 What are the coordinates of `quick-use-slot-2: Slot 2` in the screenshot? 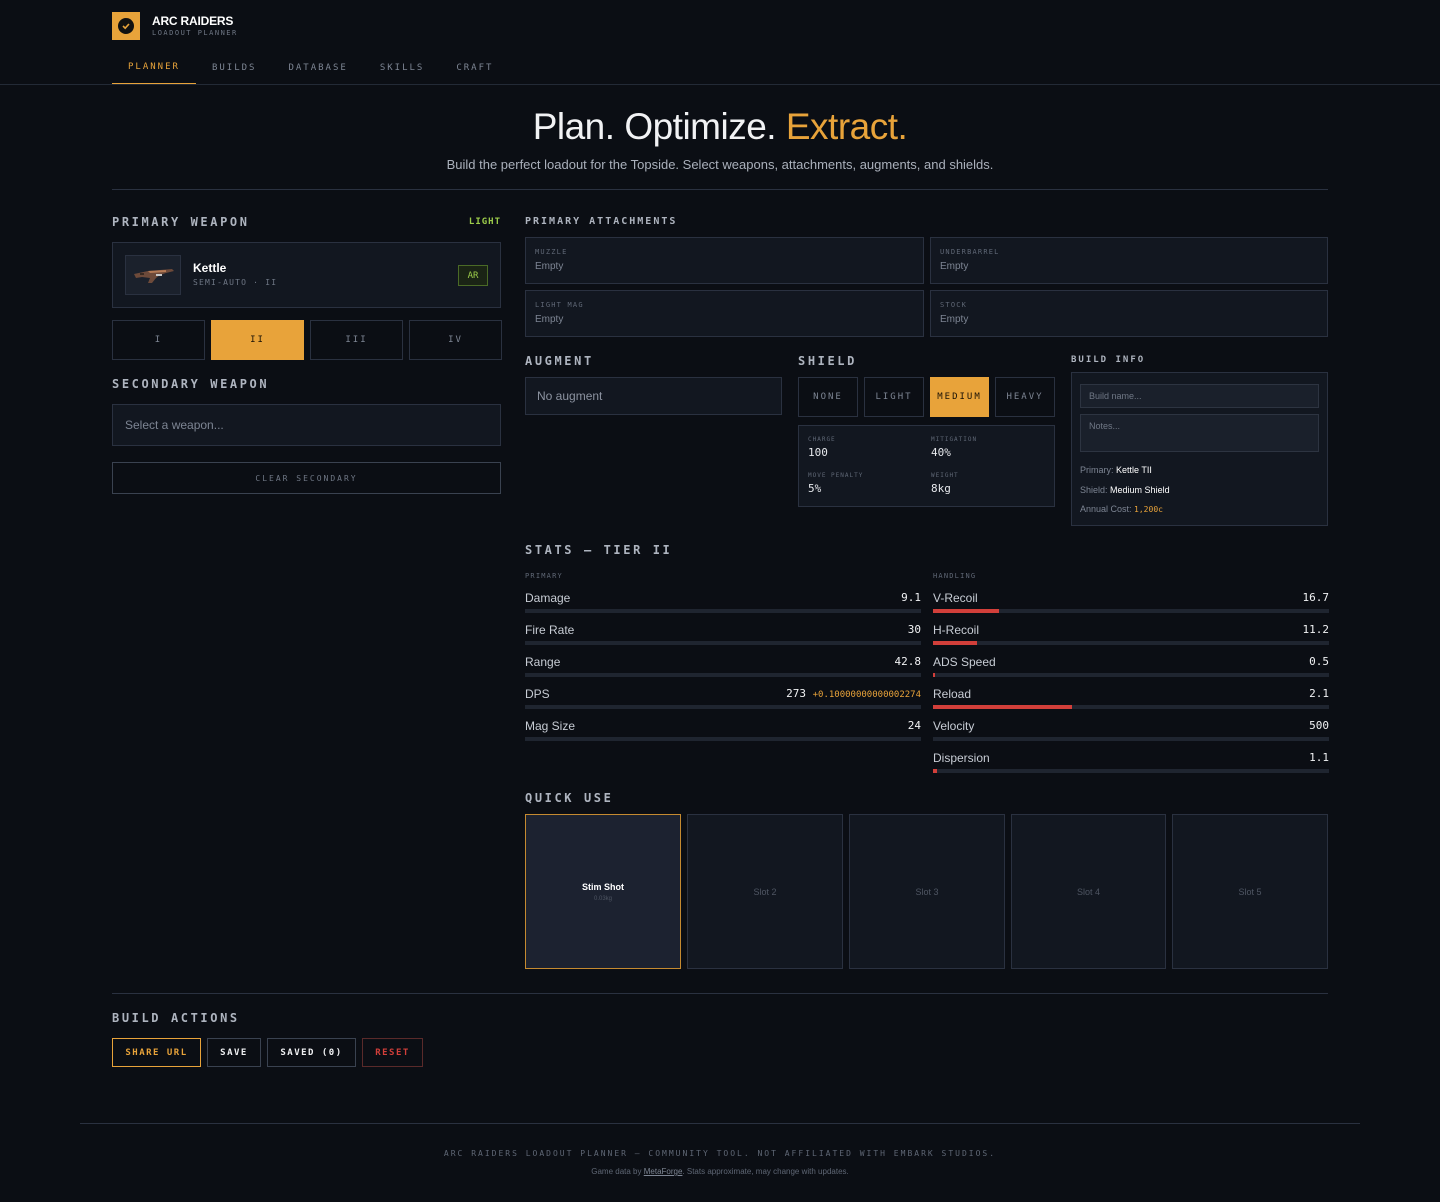 It's located at (765, 891).